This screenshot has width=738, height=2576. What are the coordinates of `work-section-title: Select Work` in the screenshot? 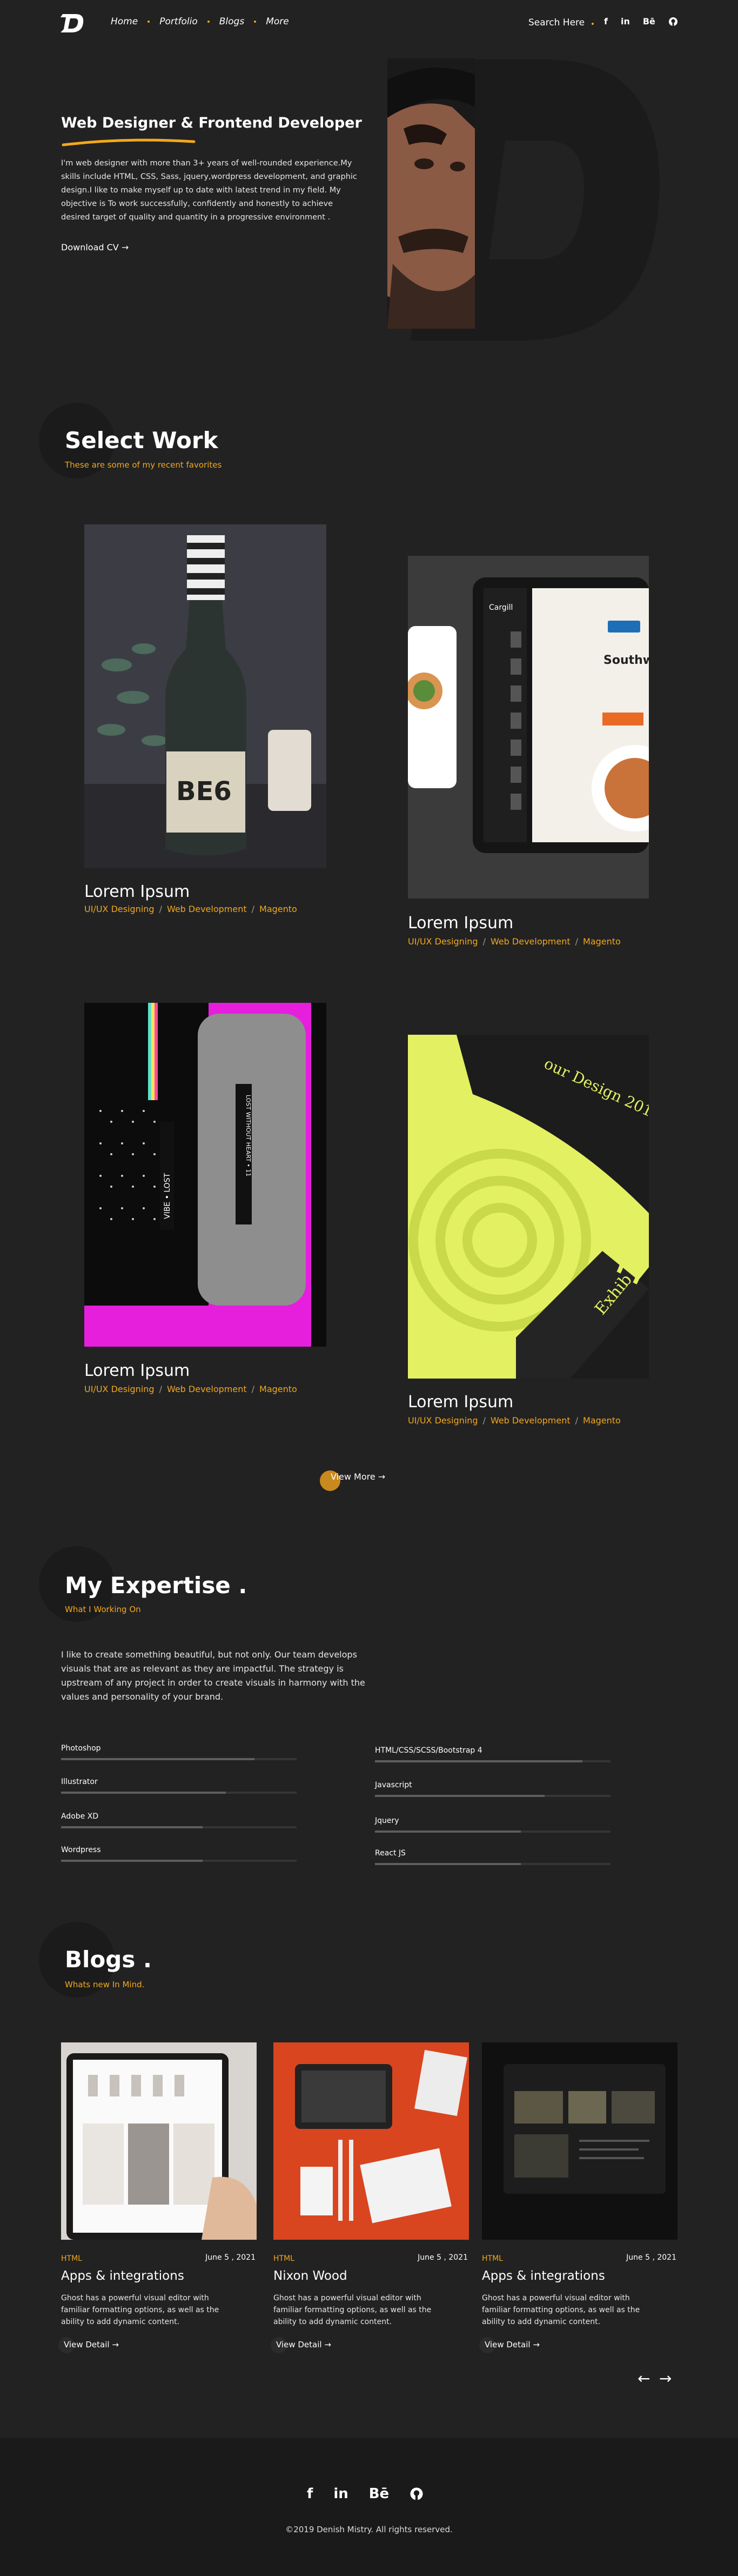 It's located at (142, 440).